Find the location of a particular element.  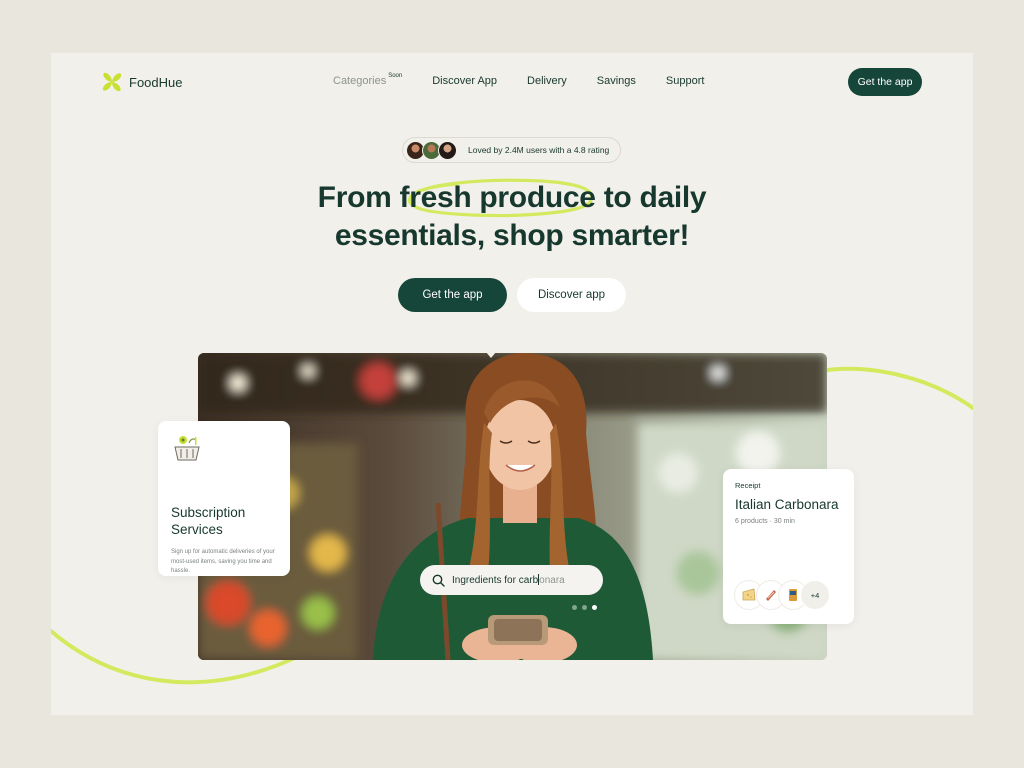

hero-notch is located at coordinates (491, 355).